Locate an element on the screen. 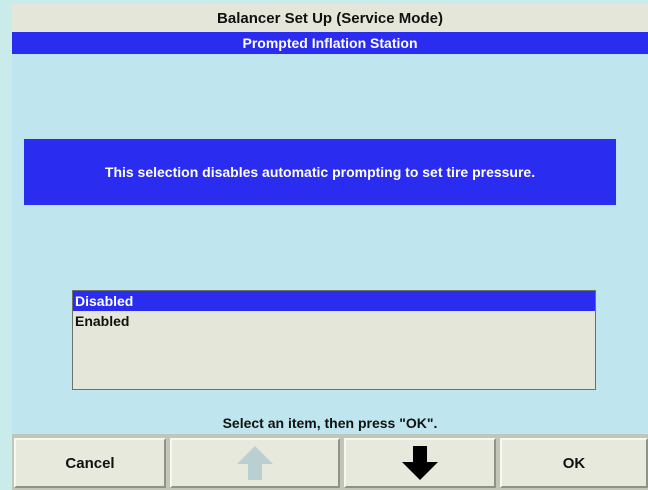 This screenshot has width=648, height=490. list-item-disabled: Disabled is located at coordinates (334, 301).